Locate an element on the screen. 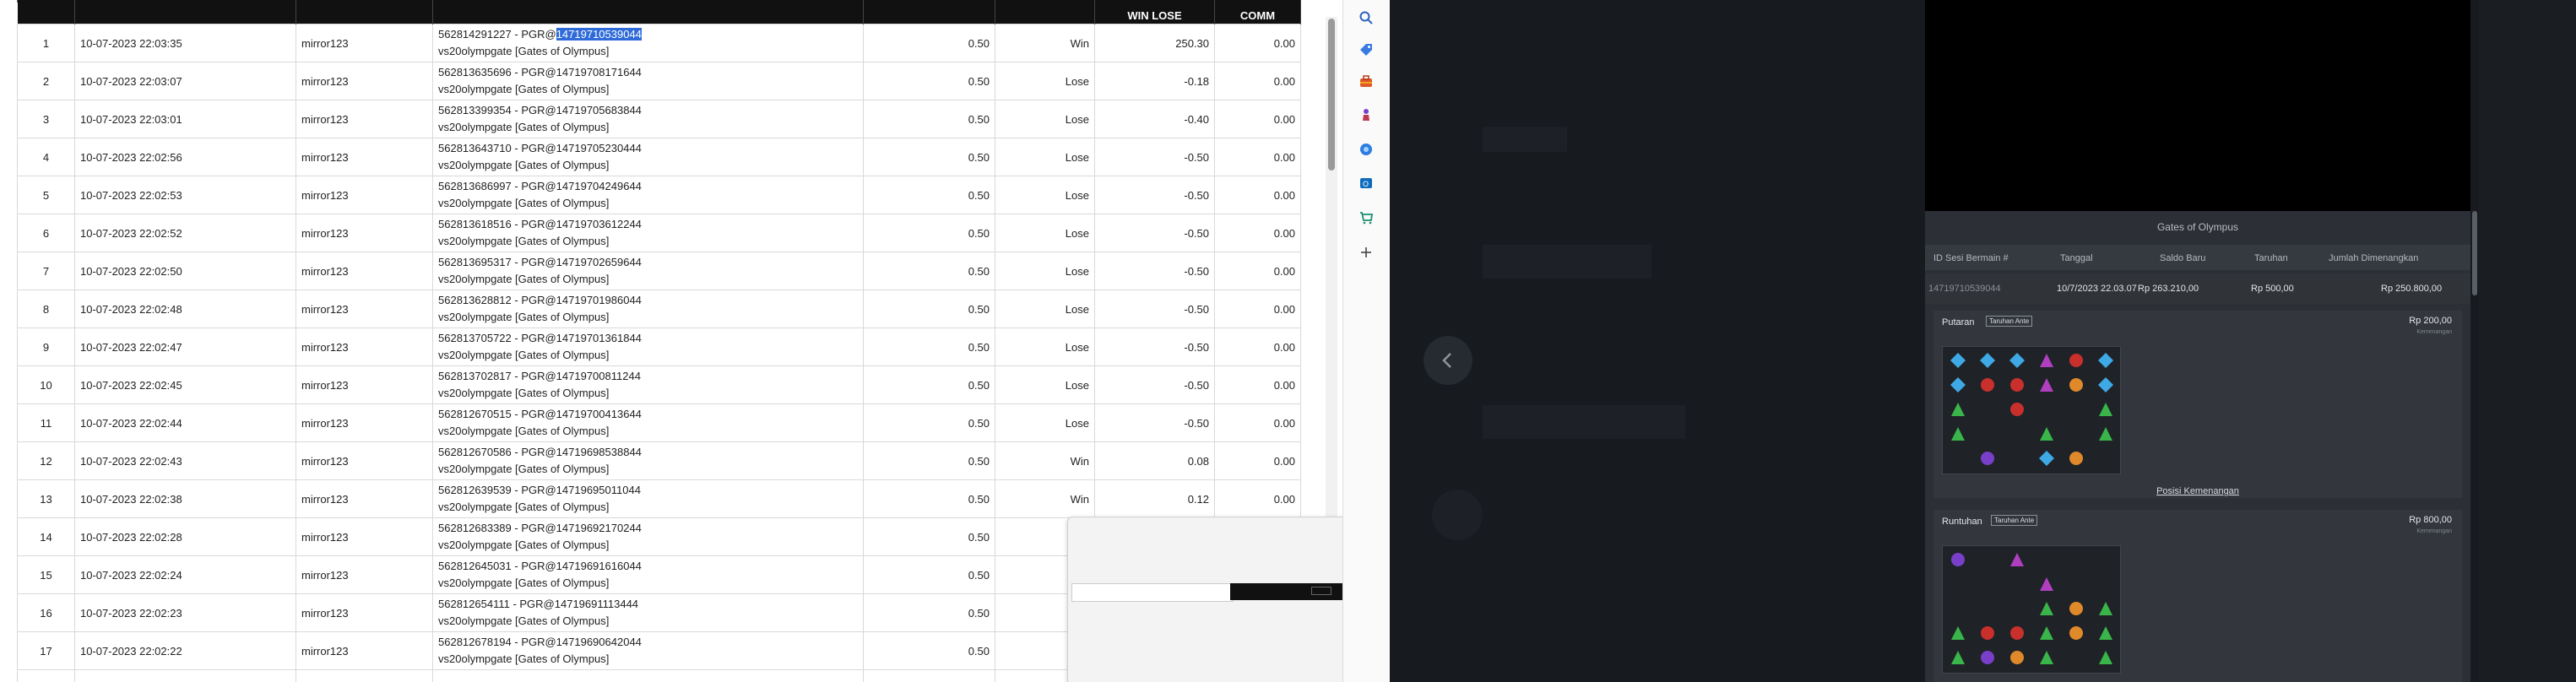  header-bet: Taruhan is located at coordinates (2271, 258).